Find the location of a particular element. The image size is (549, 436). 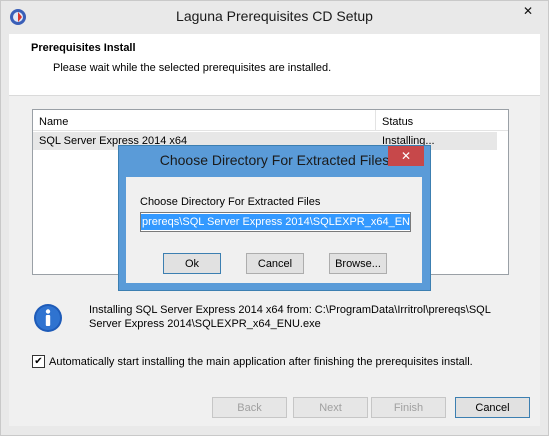

column-header-status: Status is located at coordinates (397, 122).